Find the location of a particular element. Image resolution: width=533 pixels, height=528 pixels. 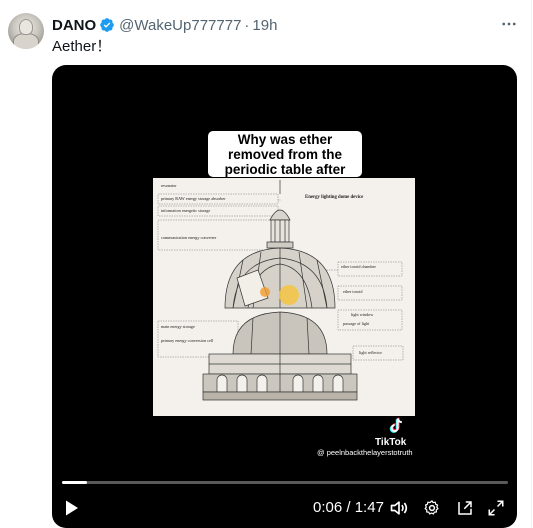

volume-icon is located at coordinates (399, 508).